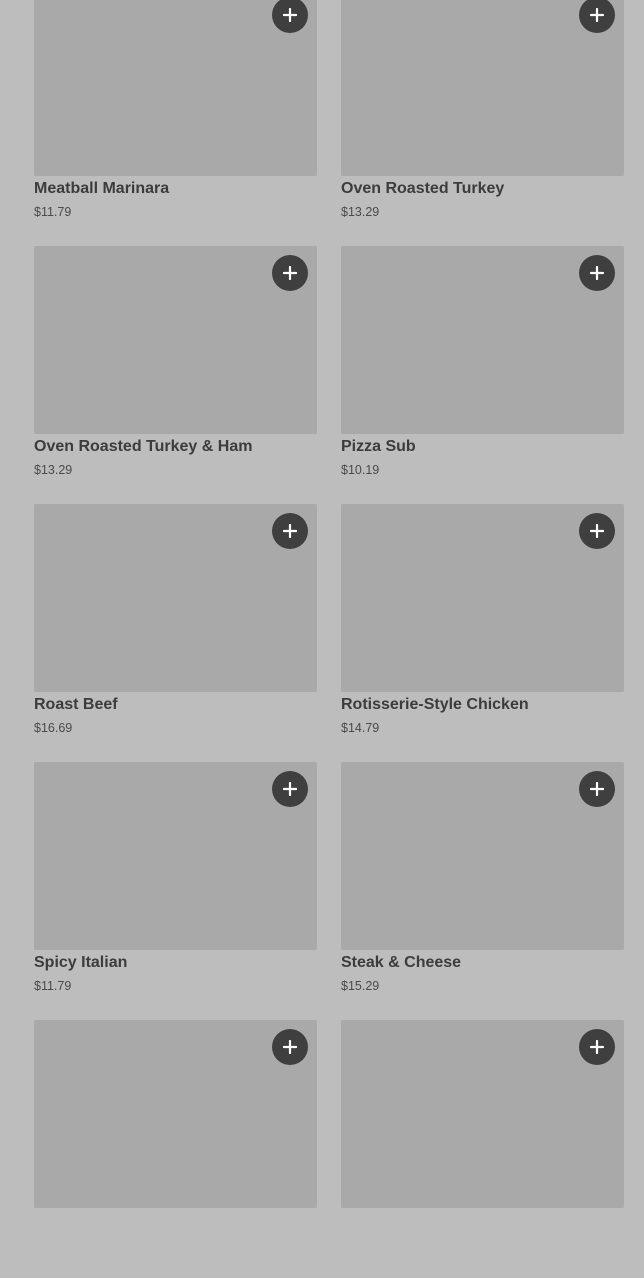 This screenshot has width=644, height=1278. What do you see at coordinates (482, 891) in the screenshot?
I see `menu-item-card: Steak & Cheese $15.29` at bounding box center [482, 891].